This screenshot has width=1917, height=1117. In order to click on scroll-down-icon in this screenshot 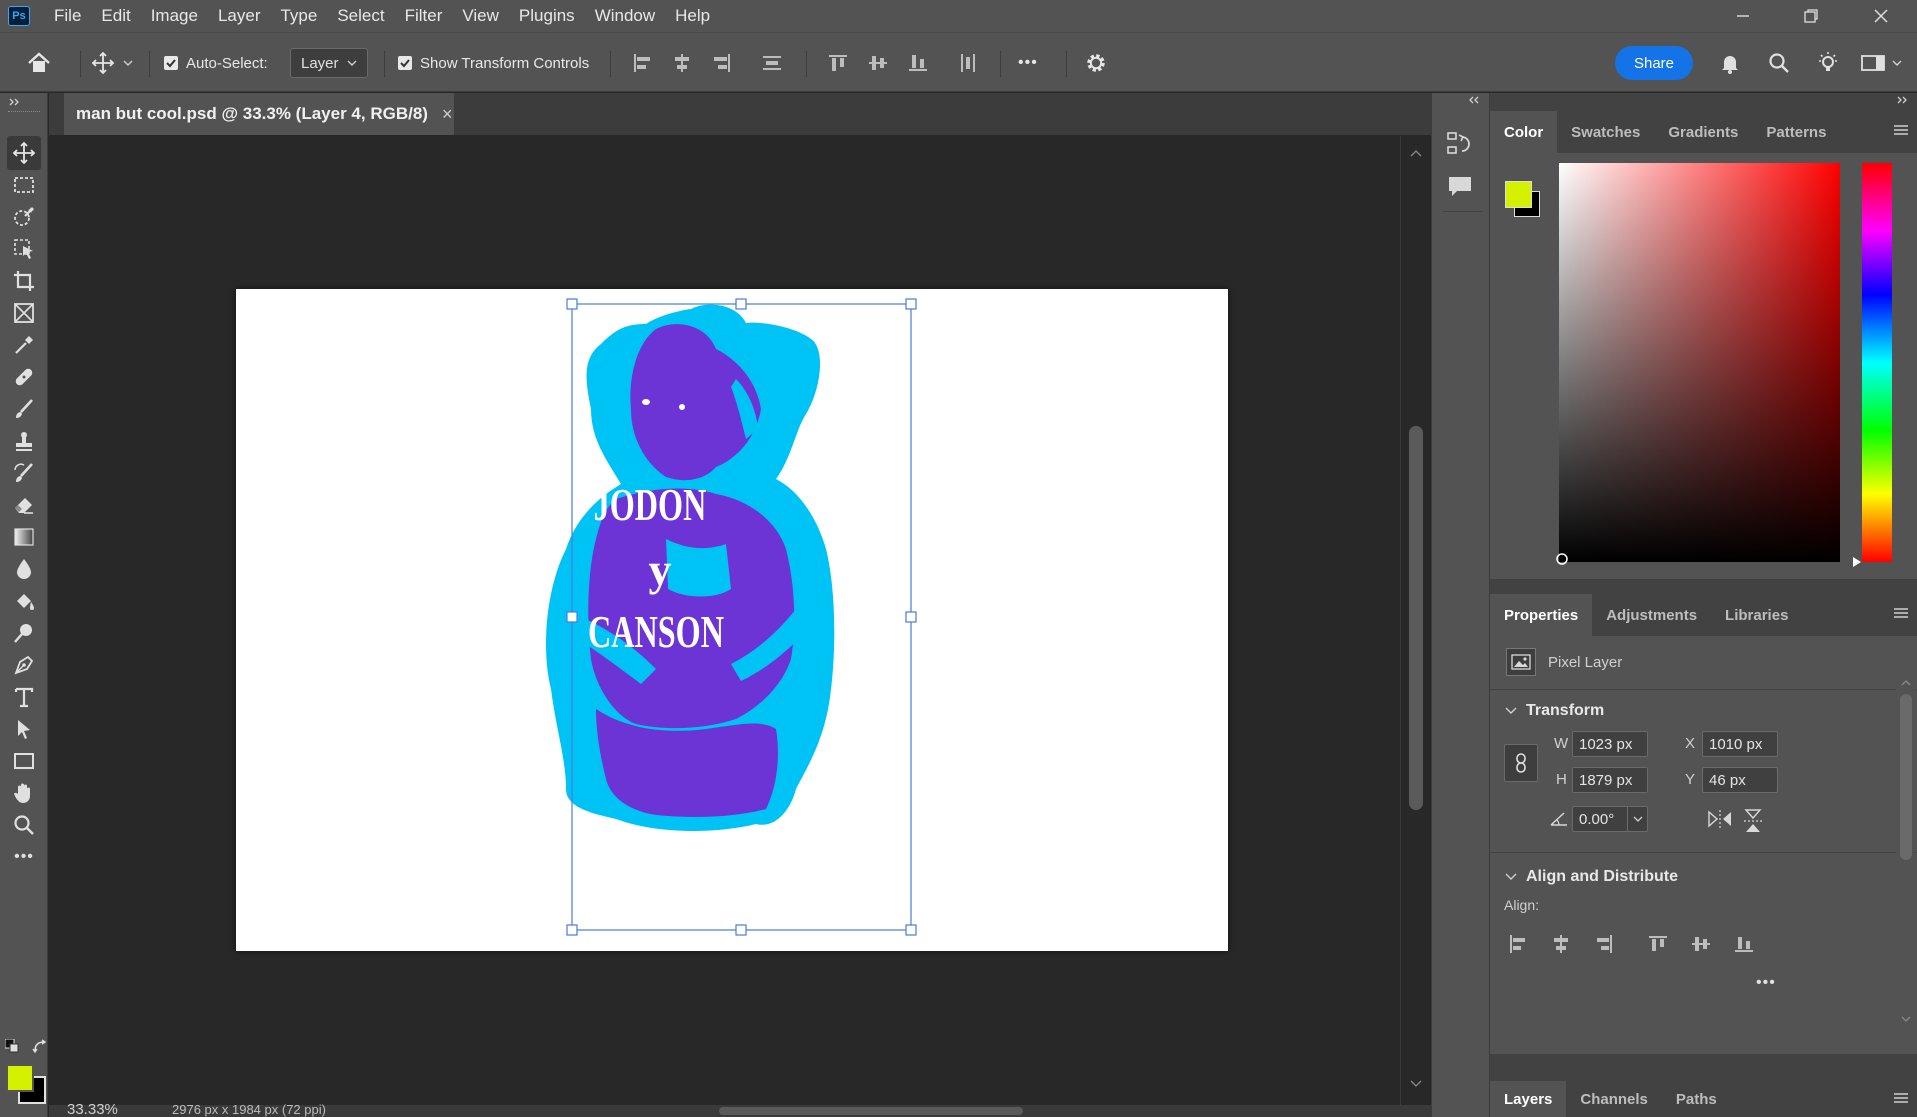, I will do `click(1416, 1083)`.